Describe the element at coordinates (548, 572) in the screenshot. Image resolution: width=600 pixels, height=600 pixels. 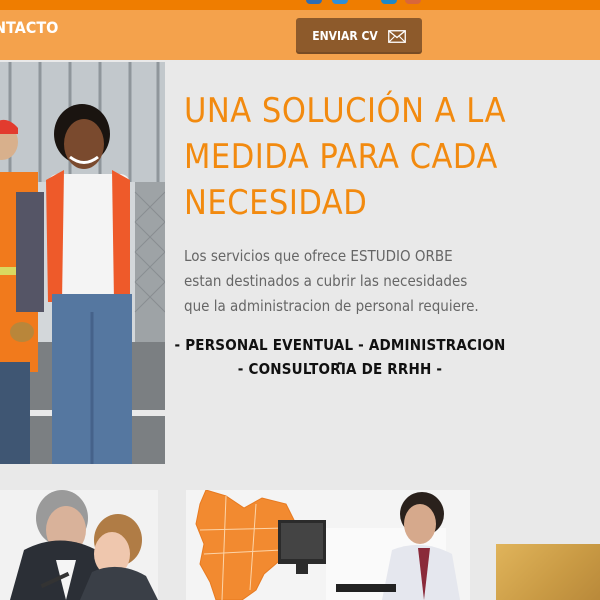
I see `gold-photo-partial` at that location.